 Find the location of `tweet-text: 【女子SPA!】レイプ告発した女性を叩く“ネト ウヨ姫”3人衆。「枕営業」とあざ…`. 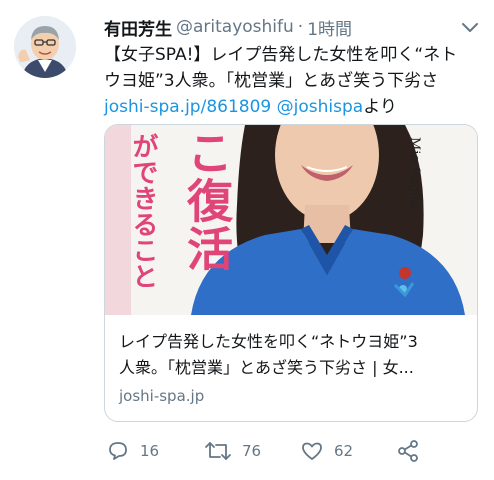

tweet-text: 【女子SPA!】レイプ告発した女性を叩く“ネト ウヨ姫”3人衆。「枕営業」とあざ… is located at coordinates (294, 81).